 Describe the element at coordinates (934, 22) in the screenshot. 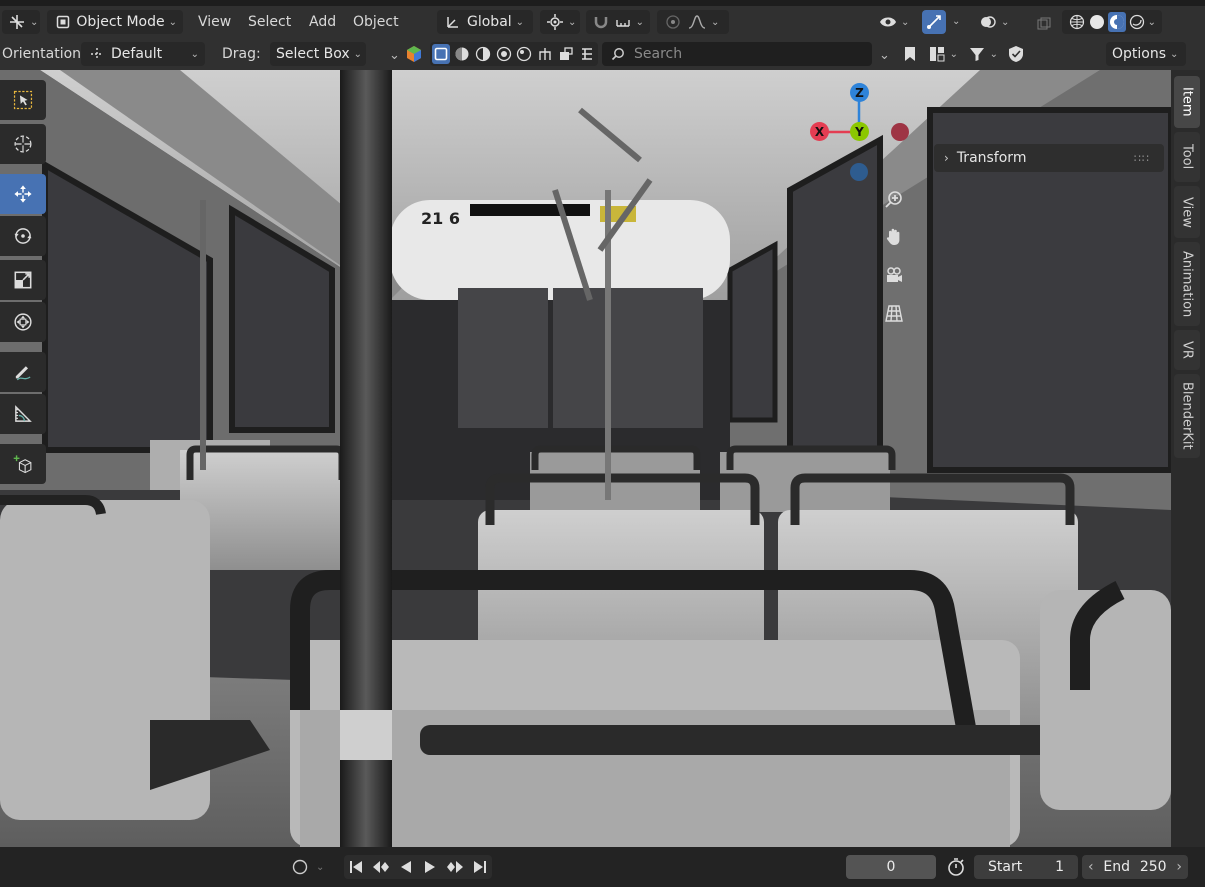

I see `gizmo-toggle-button` at that location.